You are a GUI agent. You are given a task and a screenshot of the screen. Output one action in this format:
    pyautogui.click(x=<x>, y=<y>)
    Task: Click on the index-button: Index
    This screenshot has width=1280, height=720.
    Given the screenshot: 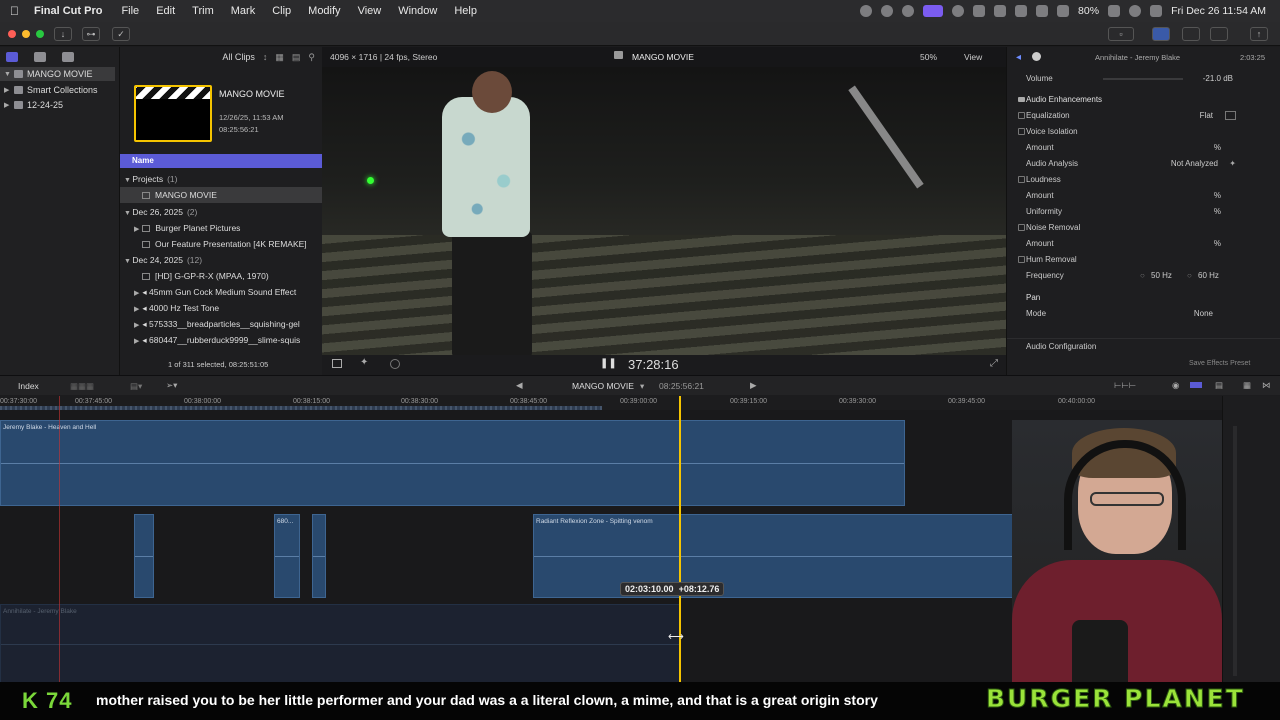 What is the action you would take?
    pyautogui.click(x=28, y=386)
    